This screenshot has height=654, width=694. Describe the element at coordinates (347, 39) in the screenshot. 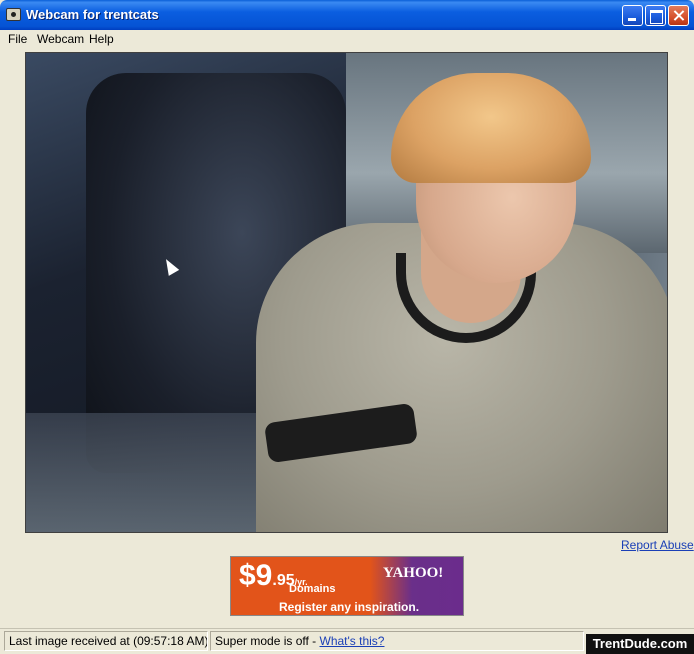

I see `menu-bar: File Webcam Help` at that location.